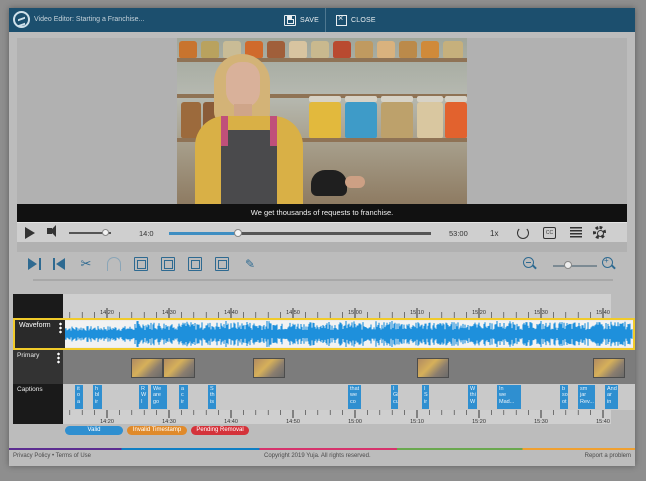 The width and height of the screenshot is (646, 481). Describe the element at coordinates (51, 231) in the screenshot. I see `volume-icon` at that location.